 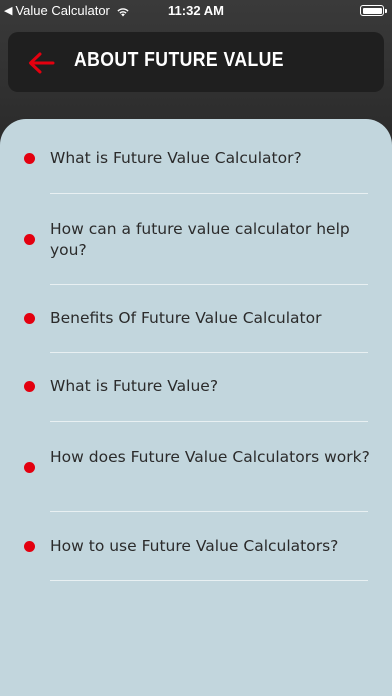 I want to click on faq-item-label: Benefits Of Future Value Calculator, so click(x=186, y=318).